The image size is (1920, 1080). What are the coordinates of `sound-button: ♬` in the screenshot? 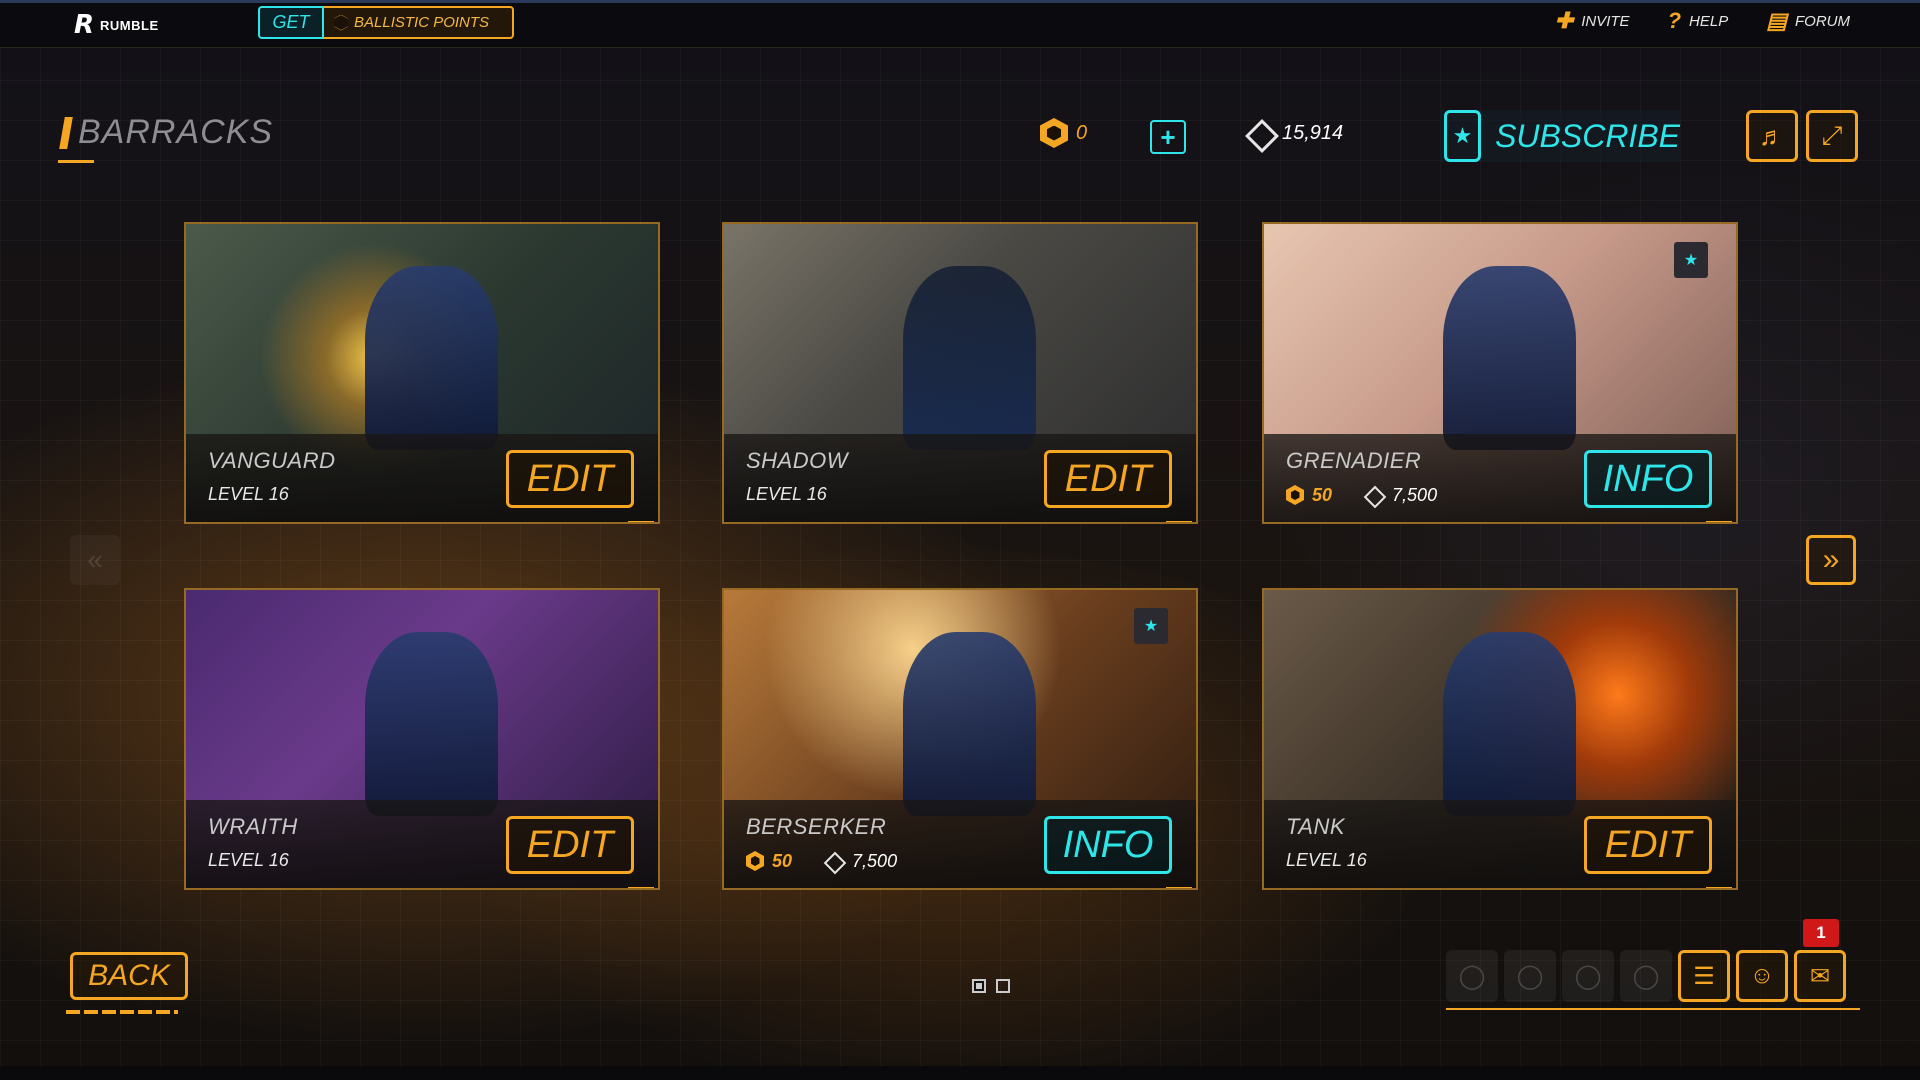 It's located at (1772, 136).